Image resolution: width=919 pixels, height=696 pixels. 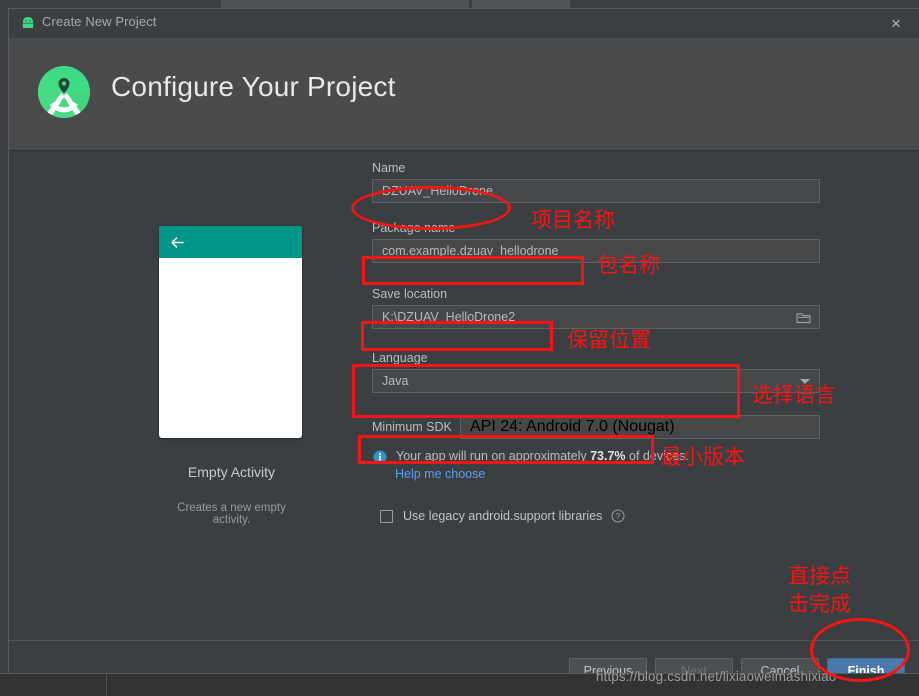 I want to click on activity-preview-card, so click(x=230, y=332).